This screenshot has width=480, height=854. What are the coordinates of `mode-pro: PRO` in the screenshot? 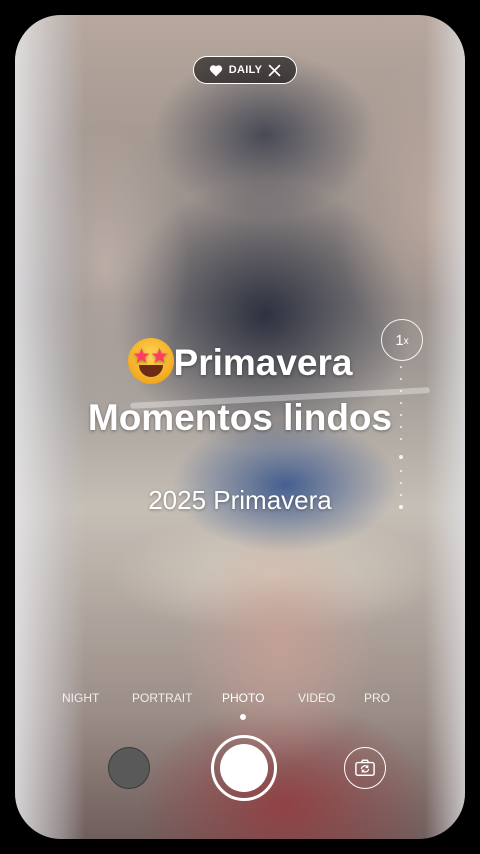 It's located at (377, 698).